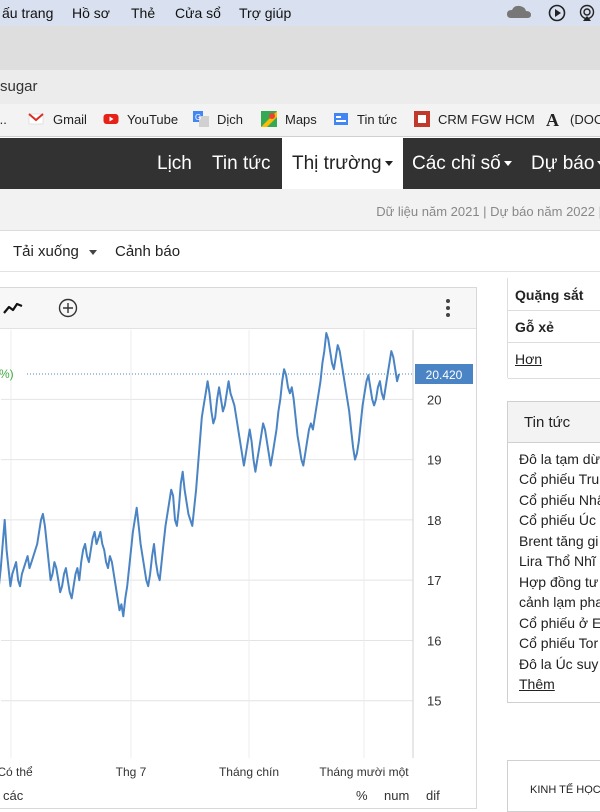  I want to click on commodity-table: Quặng sắt Gỗ xẻ Hơn, so click(553, 328).